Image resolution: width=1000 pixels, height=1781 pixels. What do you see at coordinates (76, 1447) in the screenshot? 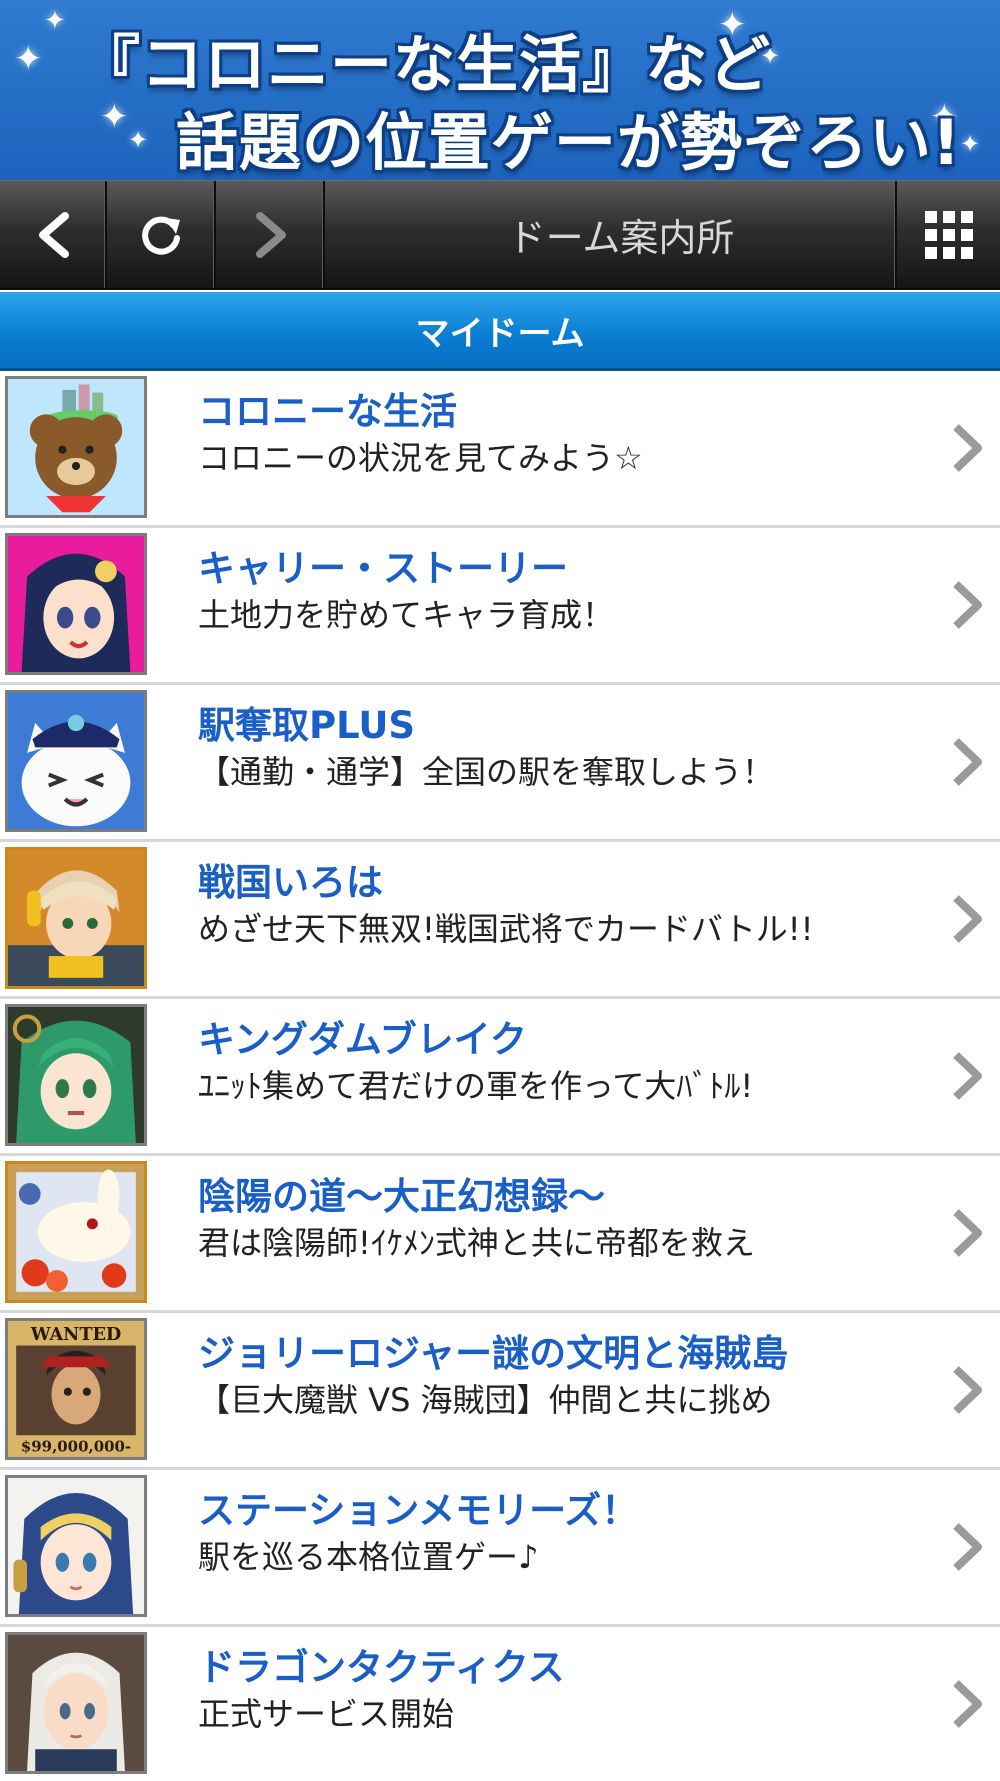
I see `poster-bottom-text: $99,000,000-` at bounding box center [76, 1447].